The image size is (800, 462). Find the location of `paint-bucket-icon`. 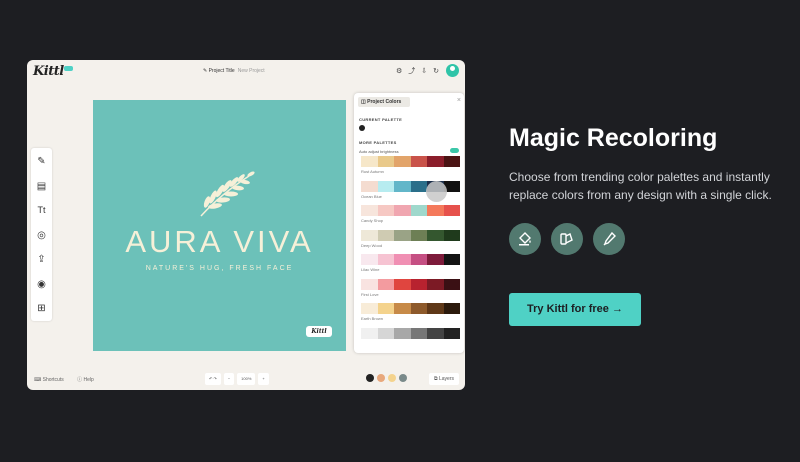

paint-bucket-icon is located at coordinates (525, 239).